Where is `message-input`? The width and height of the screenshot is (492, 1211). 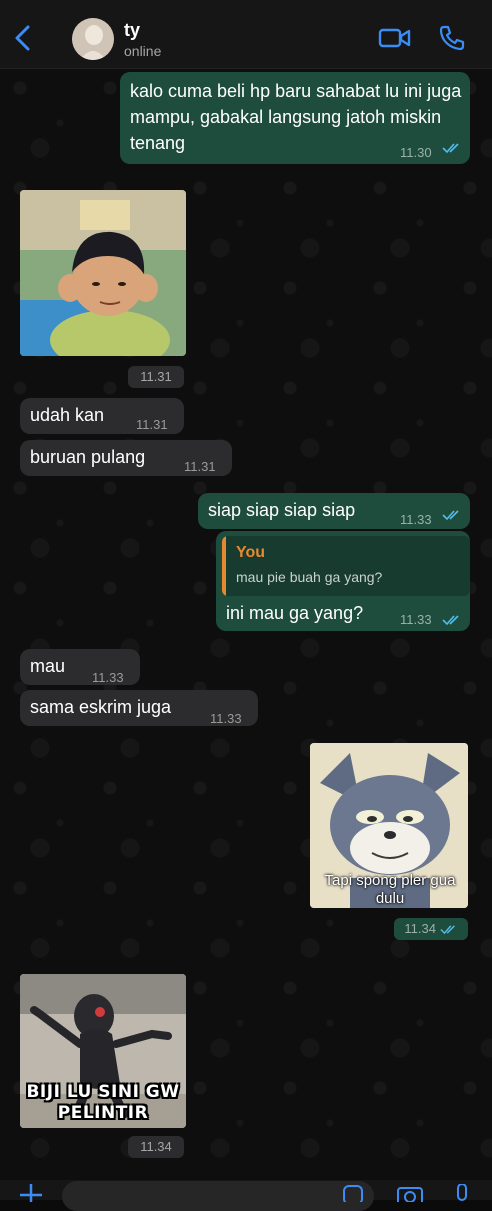 message-input is located at coordinates (218, 1196).